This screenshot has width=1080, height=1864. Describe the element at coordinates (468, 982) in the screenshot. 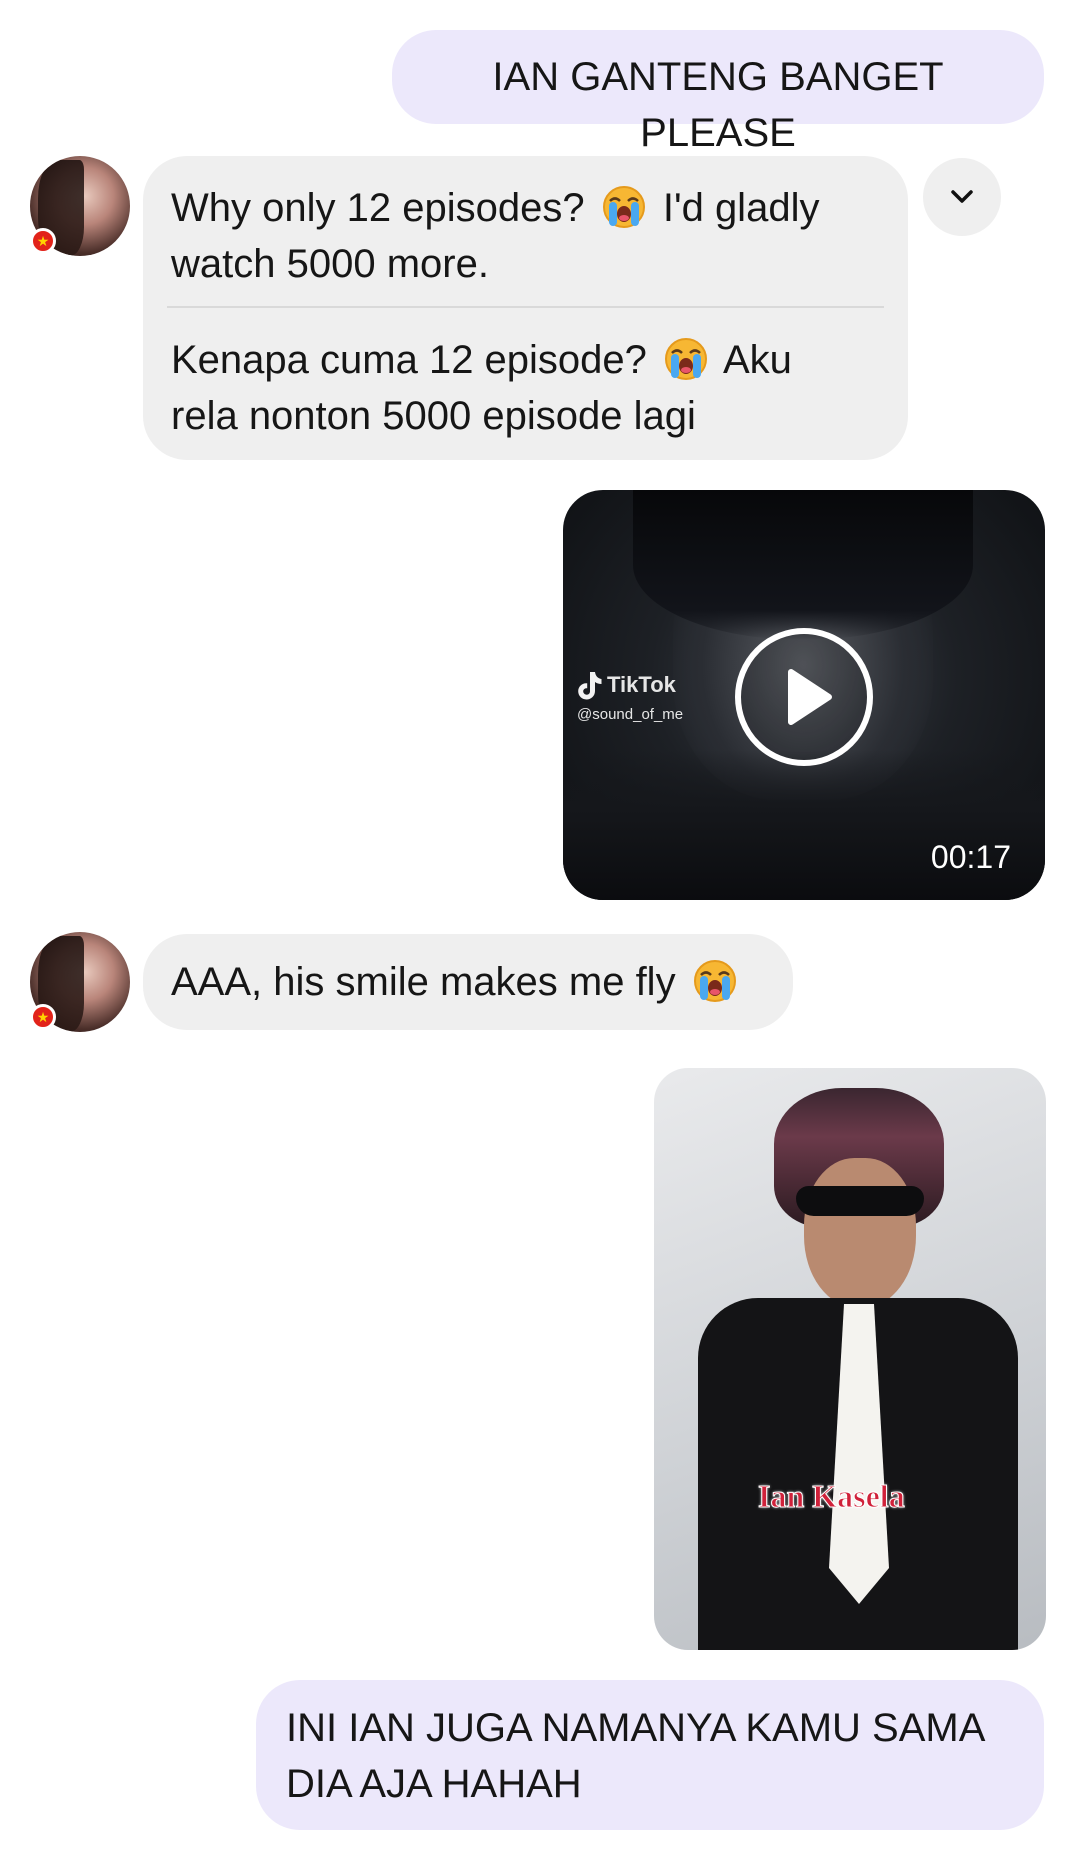

I see `incoming-message: AAA, his smile makes me fly` at that location.